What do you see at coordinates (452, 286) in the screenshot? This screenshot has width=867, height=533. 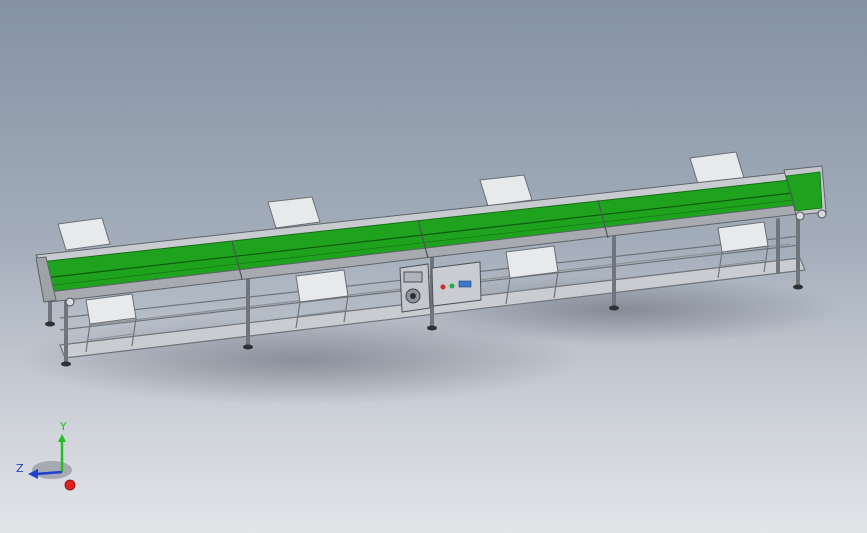 I see `indicator-green-icon` at bounding box center [452, 286].